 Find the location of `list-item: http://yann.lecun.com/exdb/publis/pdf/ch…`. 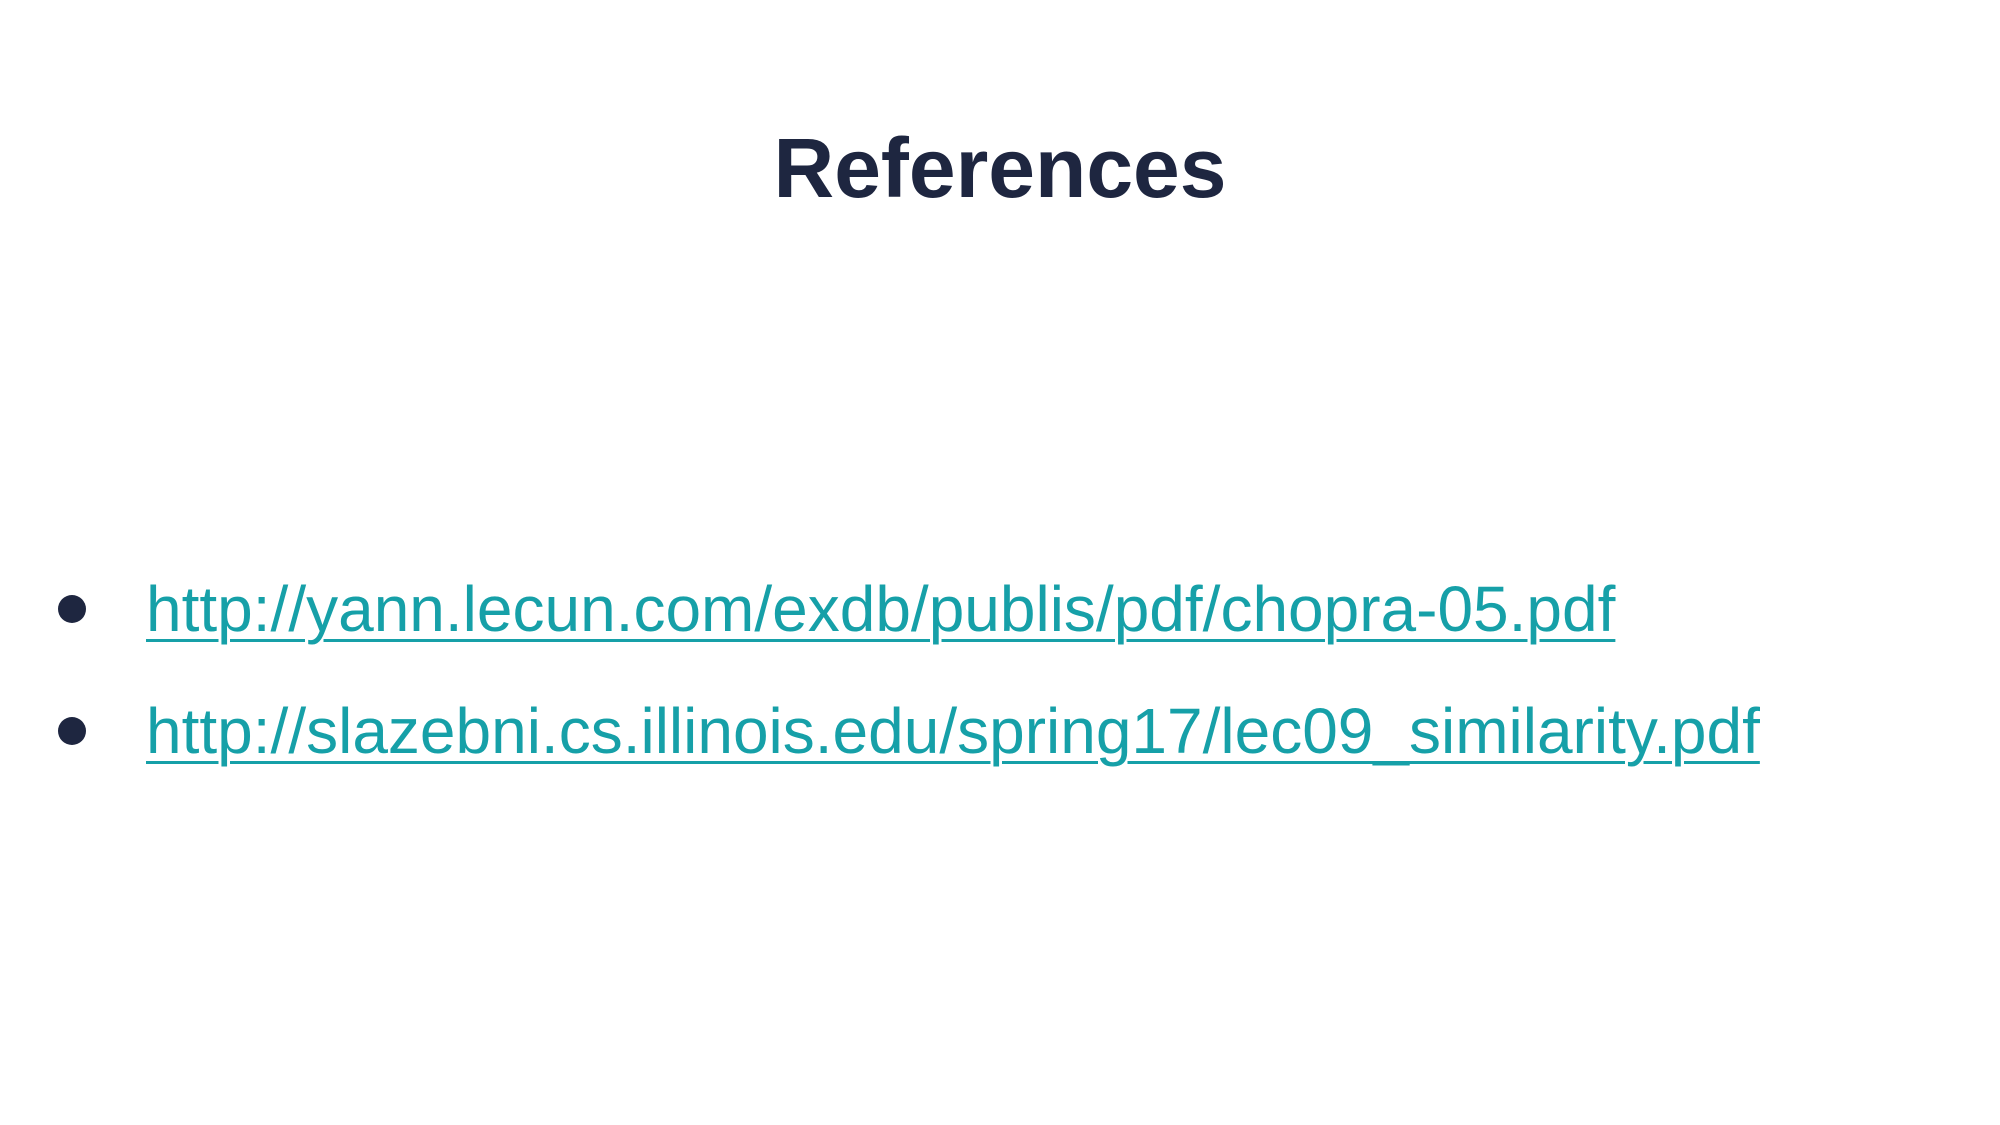

list-item: http://yann.lecun.com/exdb/publis/pdf/ch… is located at coordinates (909, 609).